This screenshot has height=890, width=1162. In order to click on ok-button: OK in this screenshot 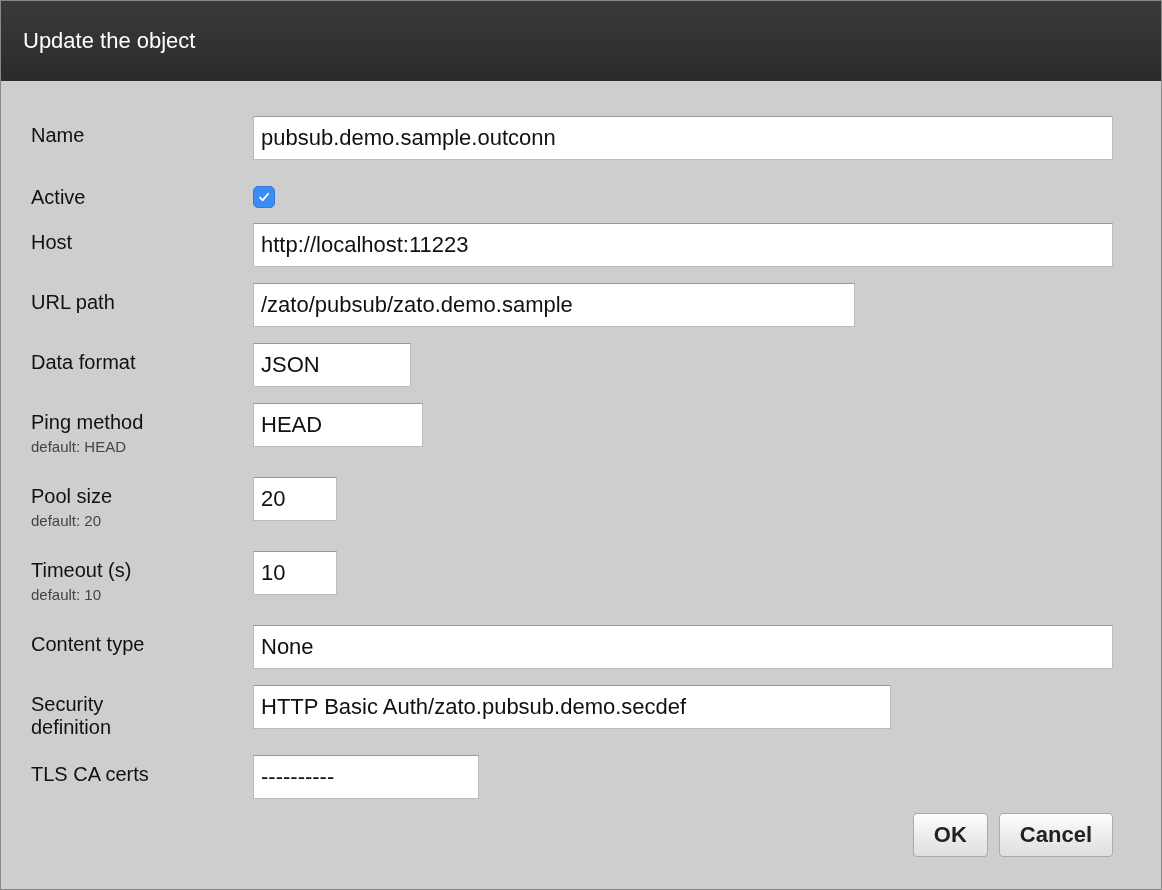, I will do `click(950, 835)`.